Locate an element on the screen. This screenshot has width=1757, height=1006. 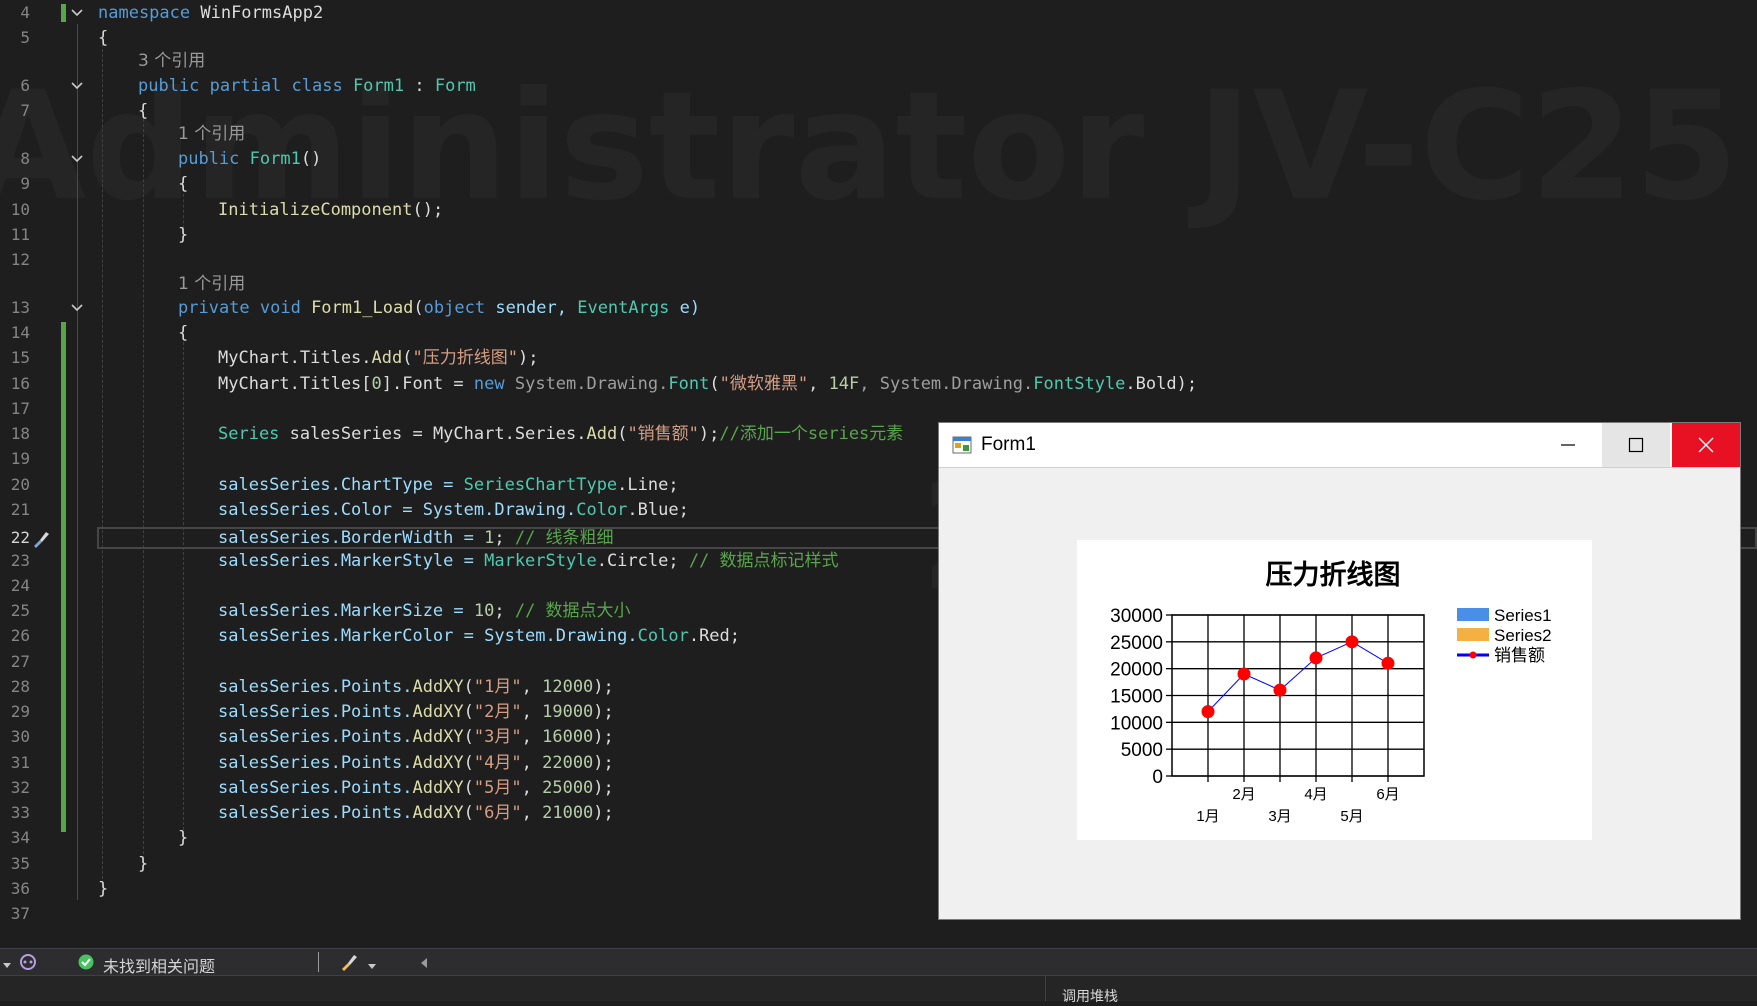
codelens-references: 3 个引用 is located at coordinates (171, 61).